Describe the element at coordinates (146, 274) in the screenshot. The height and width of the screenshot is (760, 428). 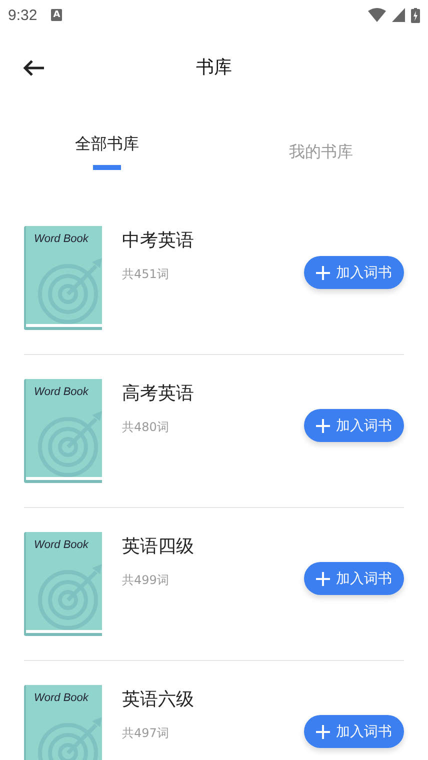
I see `word-count: 共451词` at that location.